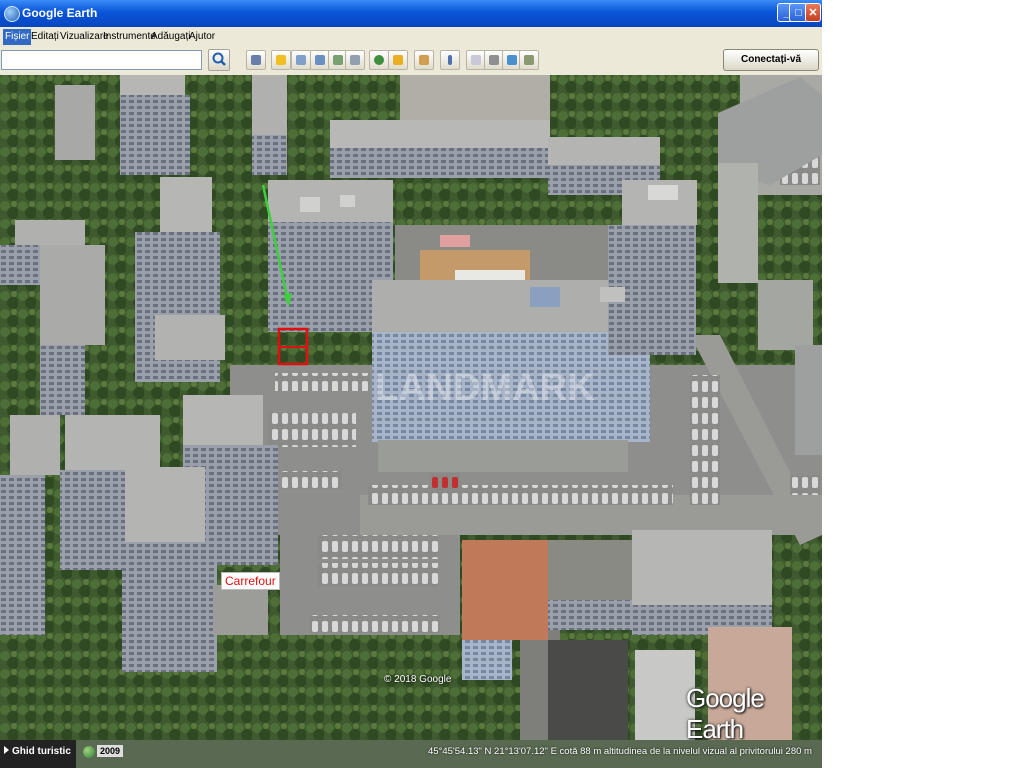 The height and width of the screenshot is (768, 1024). I want to click on planets-icon, so click(424, 60).